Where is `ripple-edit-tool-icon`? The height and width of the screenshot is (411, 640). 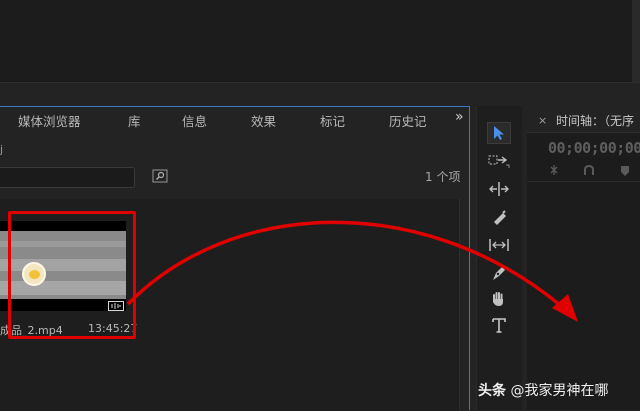
ripple-edit-tool-icon is located at coordinates (499, 189).